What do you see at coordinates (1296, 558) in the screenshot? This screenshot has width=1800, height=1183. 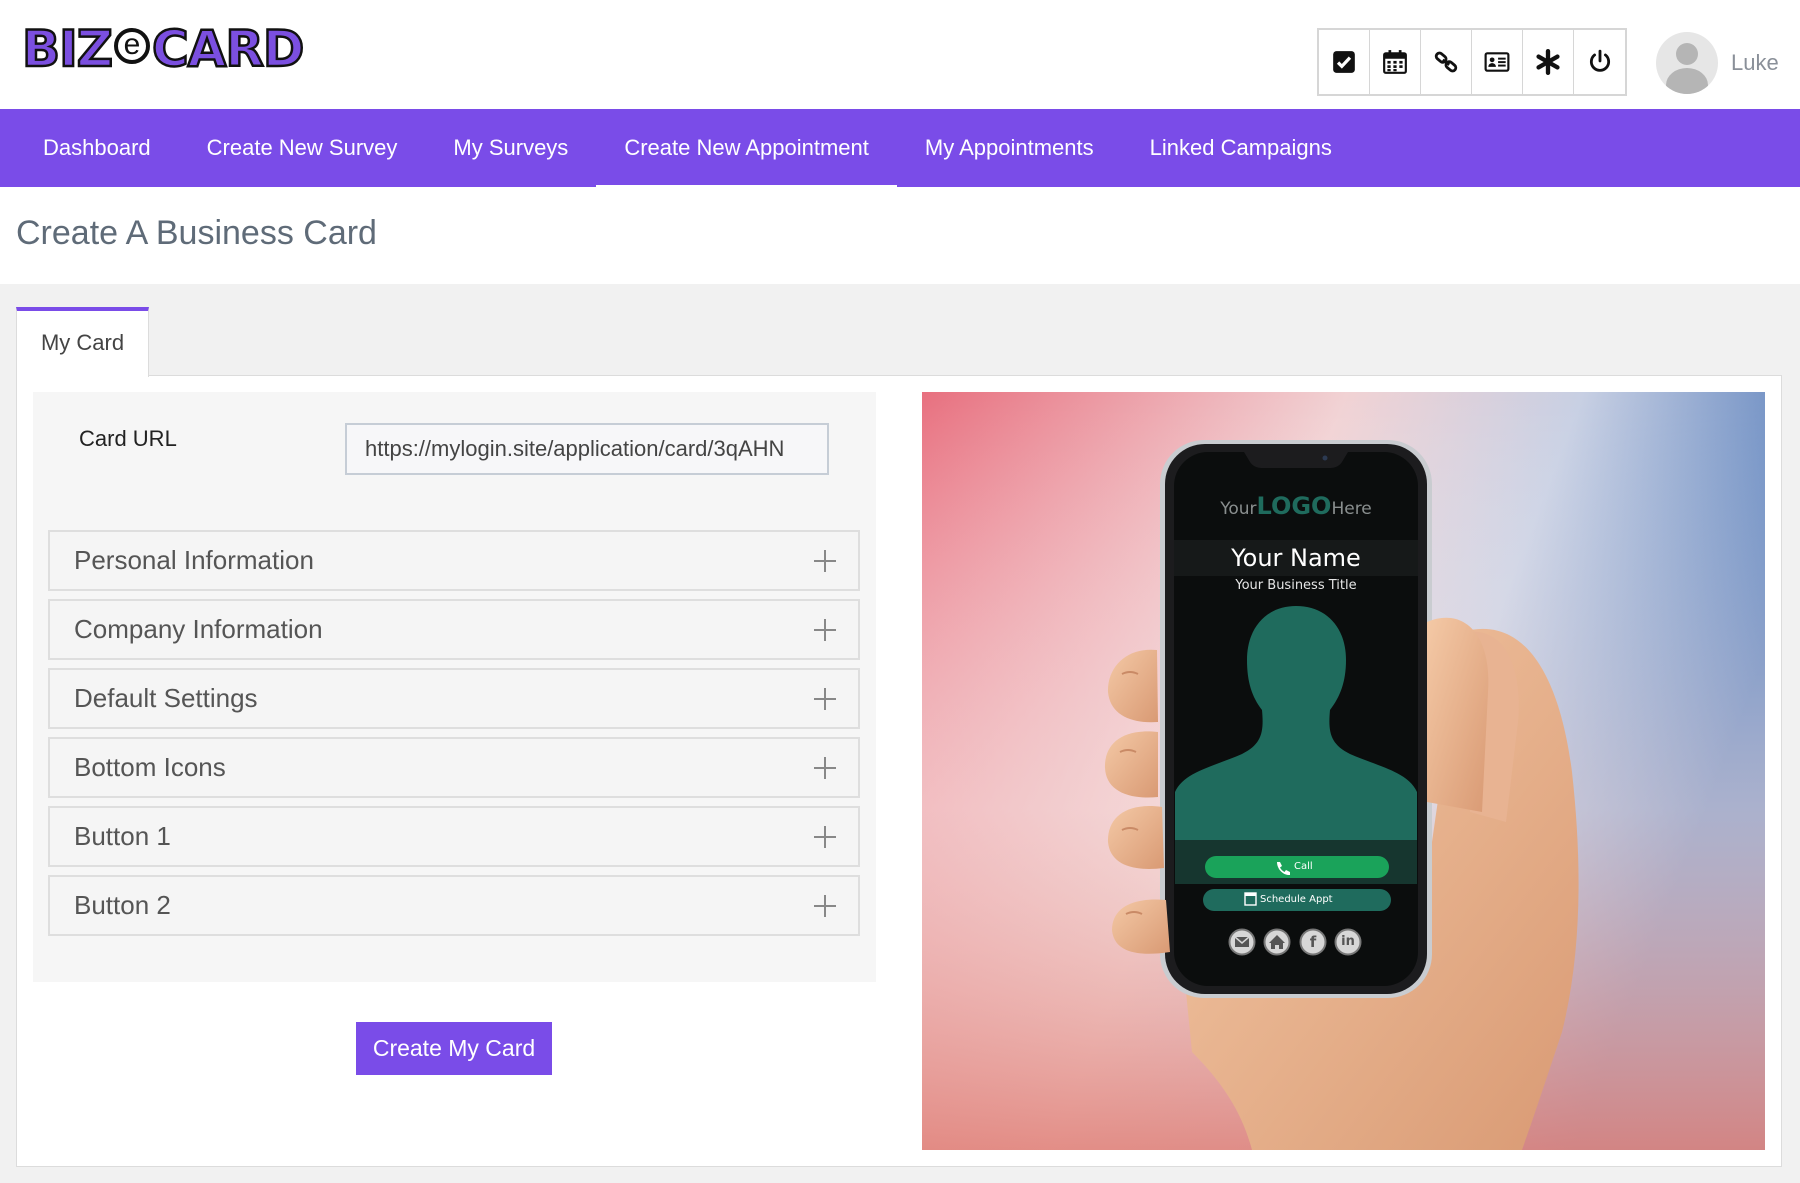 I see `preview-name: Your Name` at bounding box center [1296, 558].